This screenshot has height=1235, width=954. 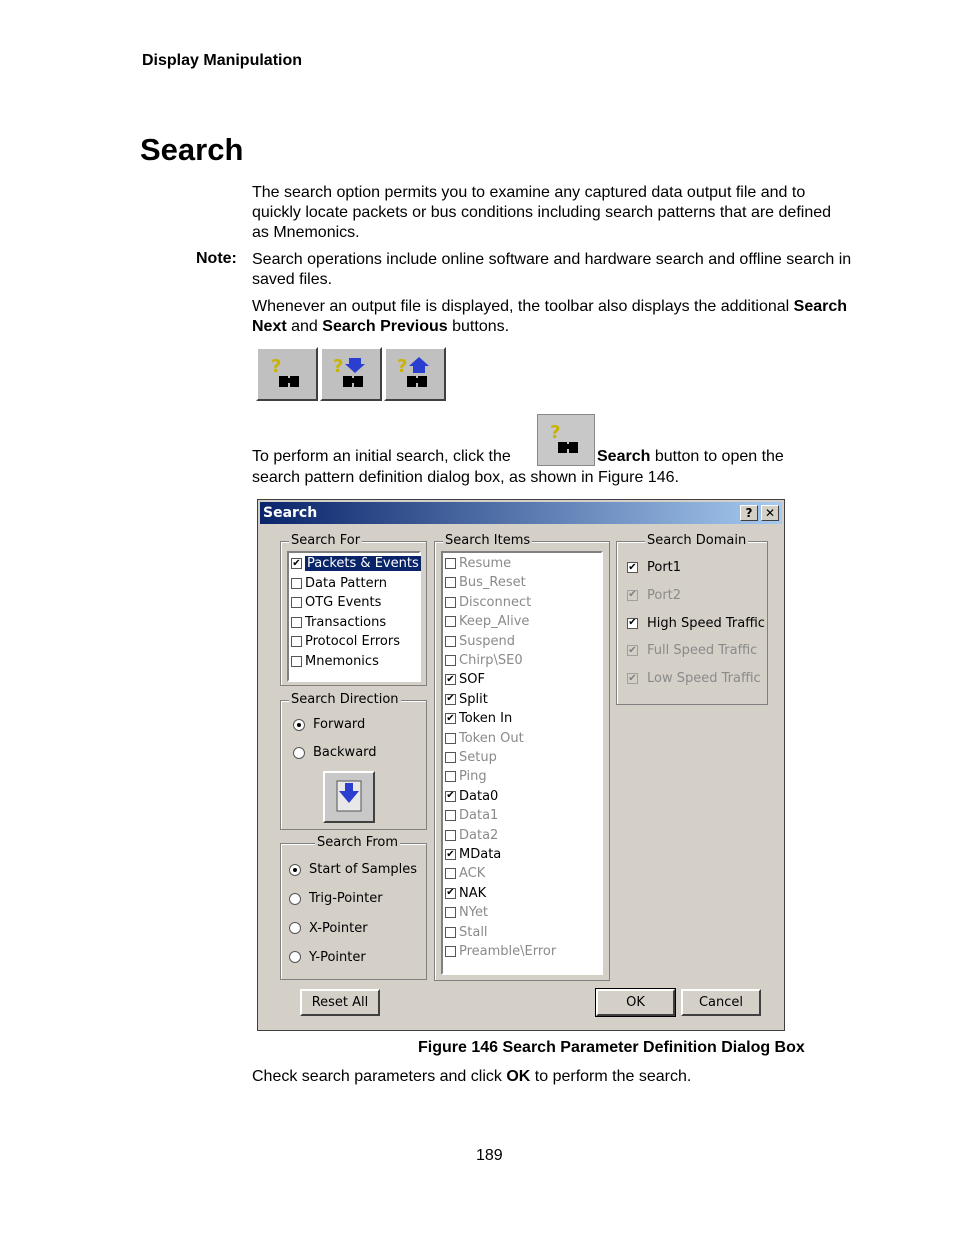 What do you see at coordinates (635, 1002) in the screenshot?
I see `ok-button: OK` at bounding box center [635, 1002].